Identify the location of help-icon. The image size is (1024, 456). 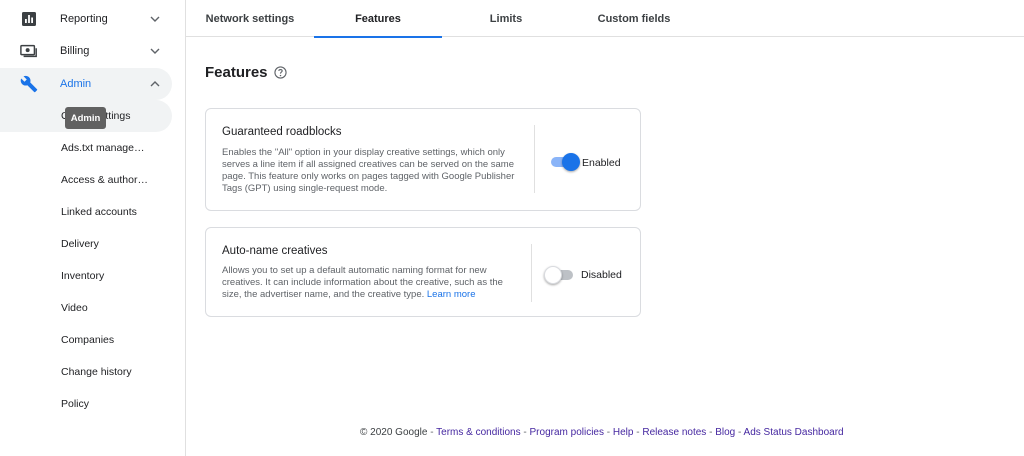
(280, 72).